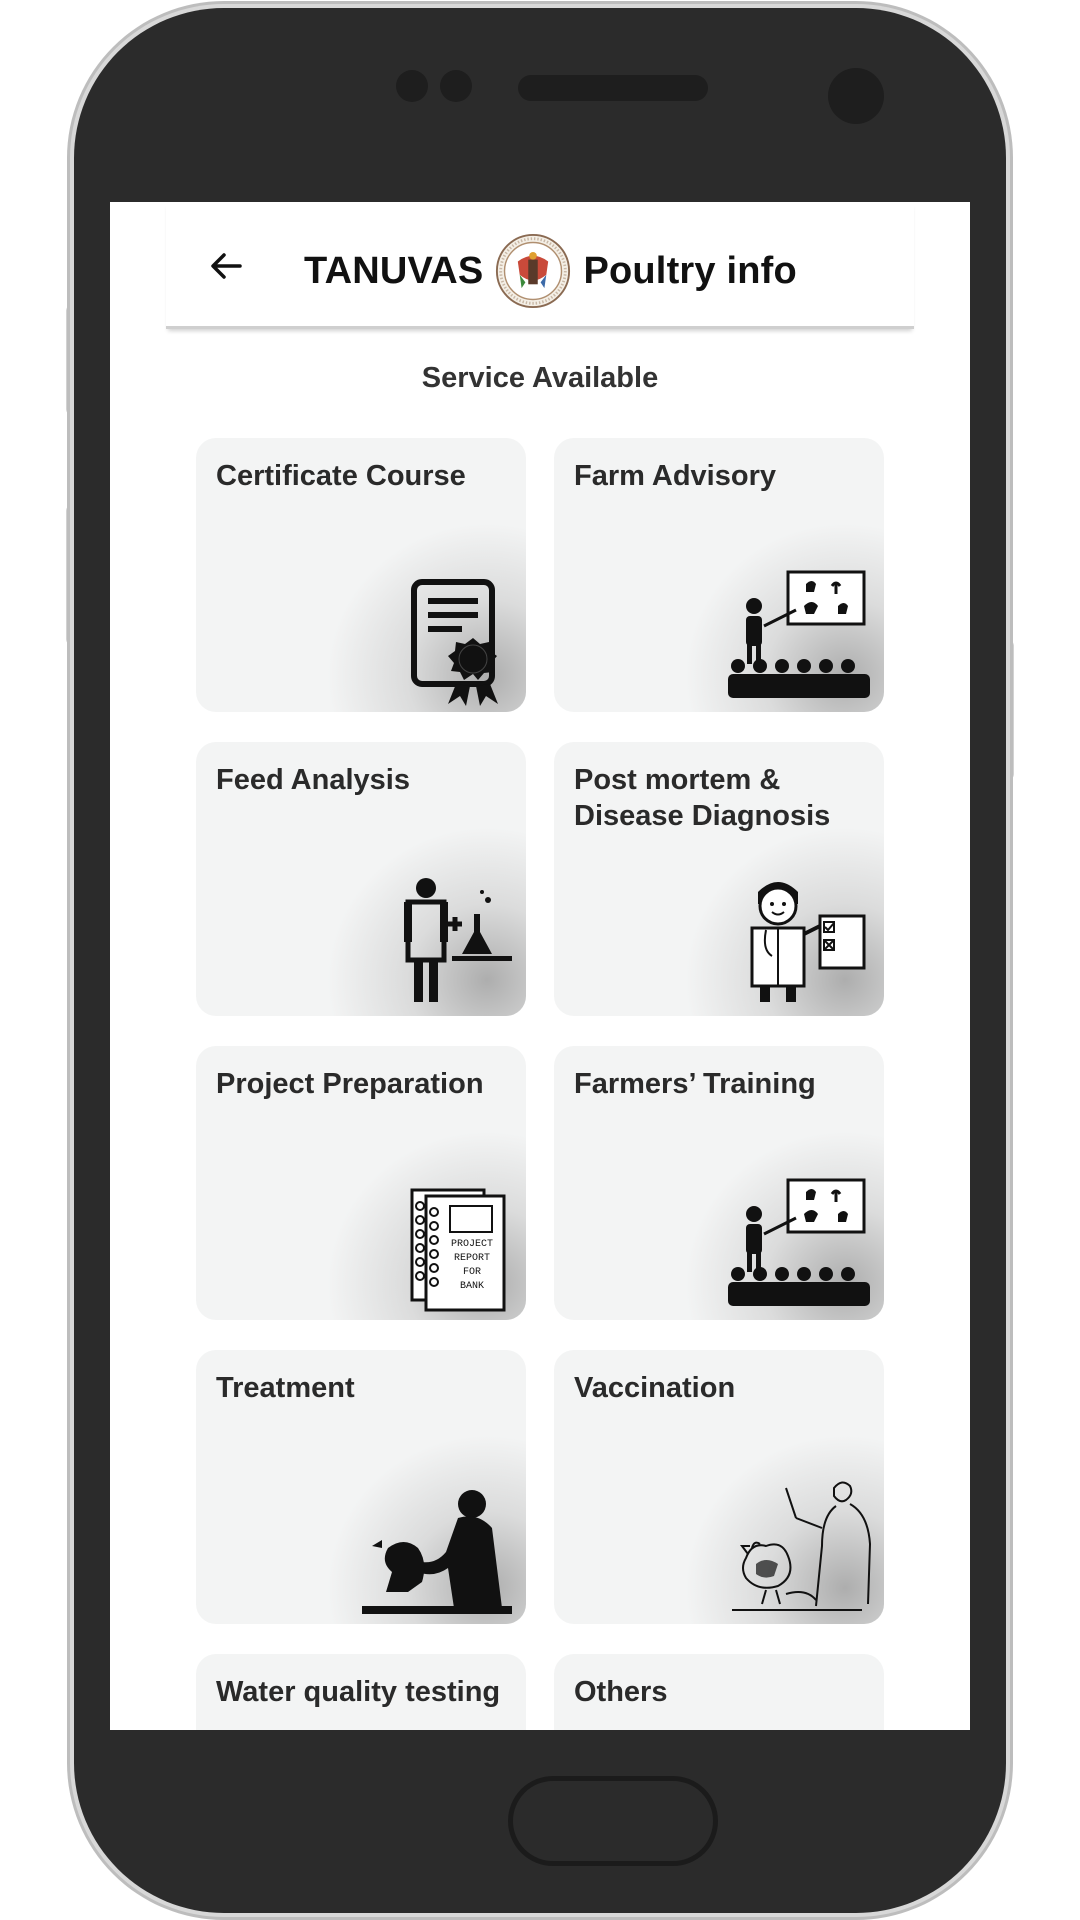 Image resolution: width=1080 pixels, height=1920 pixels. What do you see at coordinates (394, 270) in the screenshot?
I see `title-left: TANUVAS` at bounding box center [394, 270].